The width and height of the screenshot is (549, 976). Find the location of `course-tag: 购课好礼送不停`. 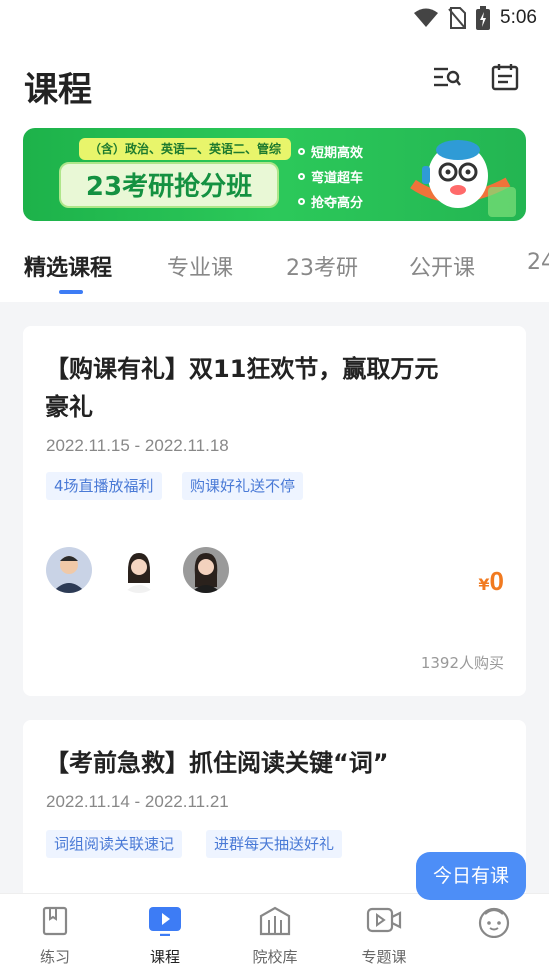

course-tag: 购课好礼送不停 is located at coordinates (243, 486).